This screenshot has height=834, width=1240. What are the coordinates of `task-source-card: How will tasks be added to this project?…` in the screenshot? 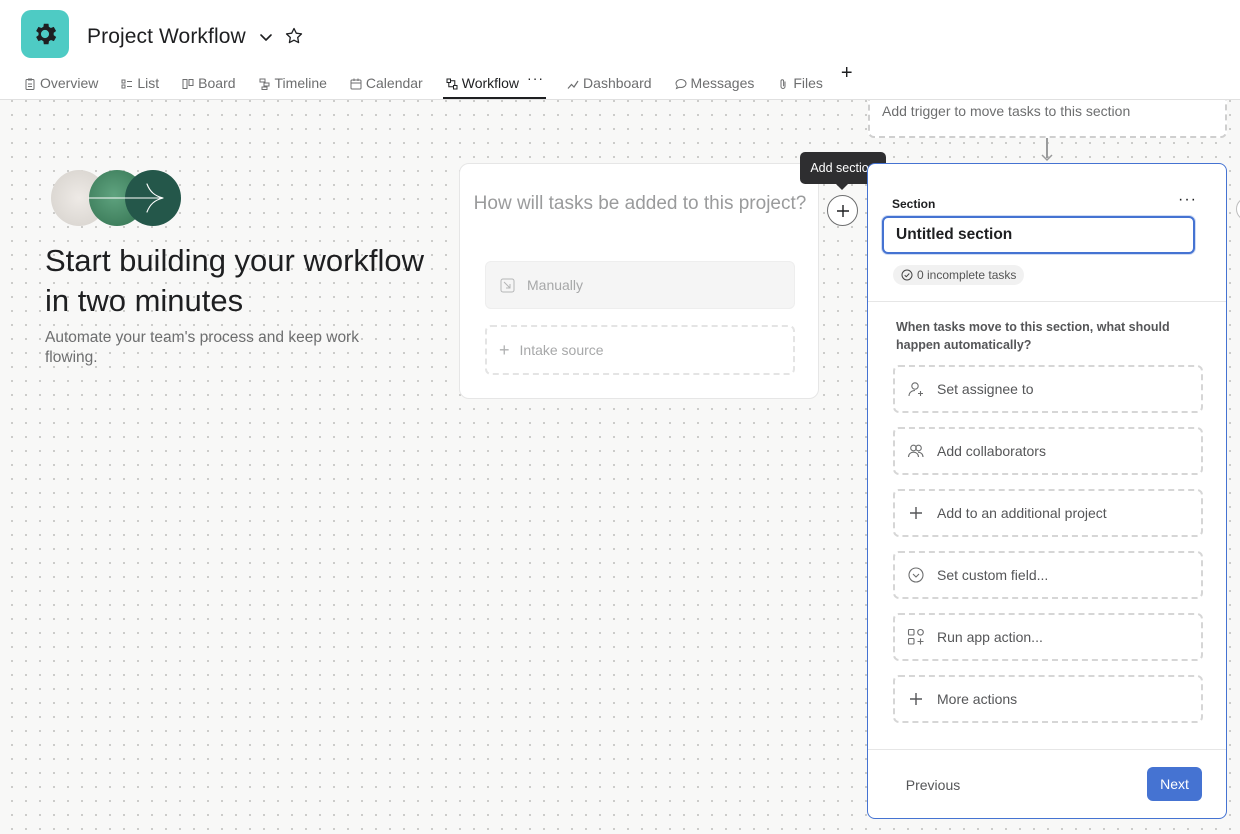 It's located at (639, 281).